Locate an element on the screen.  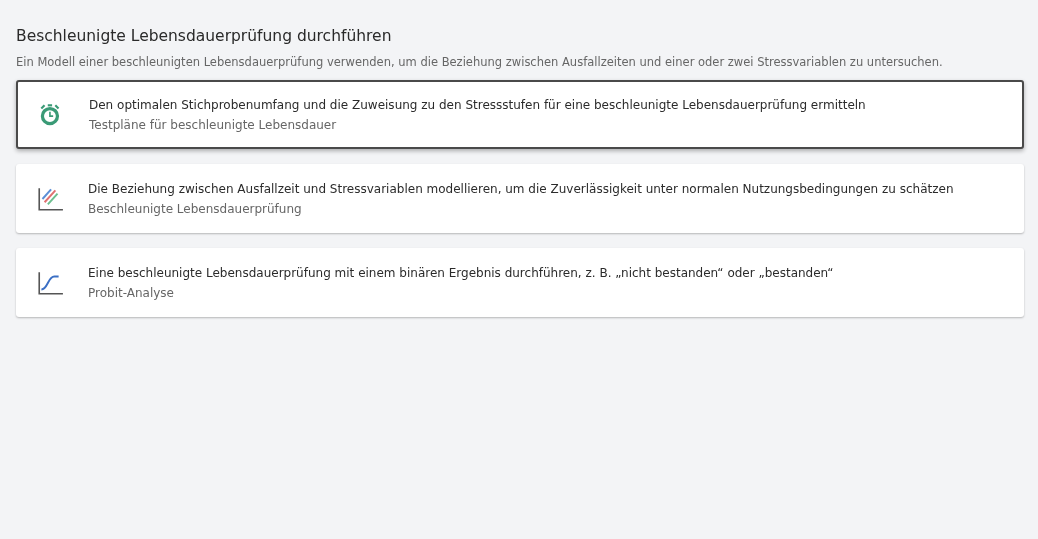
option-card: Den optimalen Stichprobenumfang und die Zuweisung zu den Stressstufen für eine beschleunigte Lebensdauerprüfung ermitteln Testpläne für beschleunigte Lebensdauer is located at coordinates (520, 114).